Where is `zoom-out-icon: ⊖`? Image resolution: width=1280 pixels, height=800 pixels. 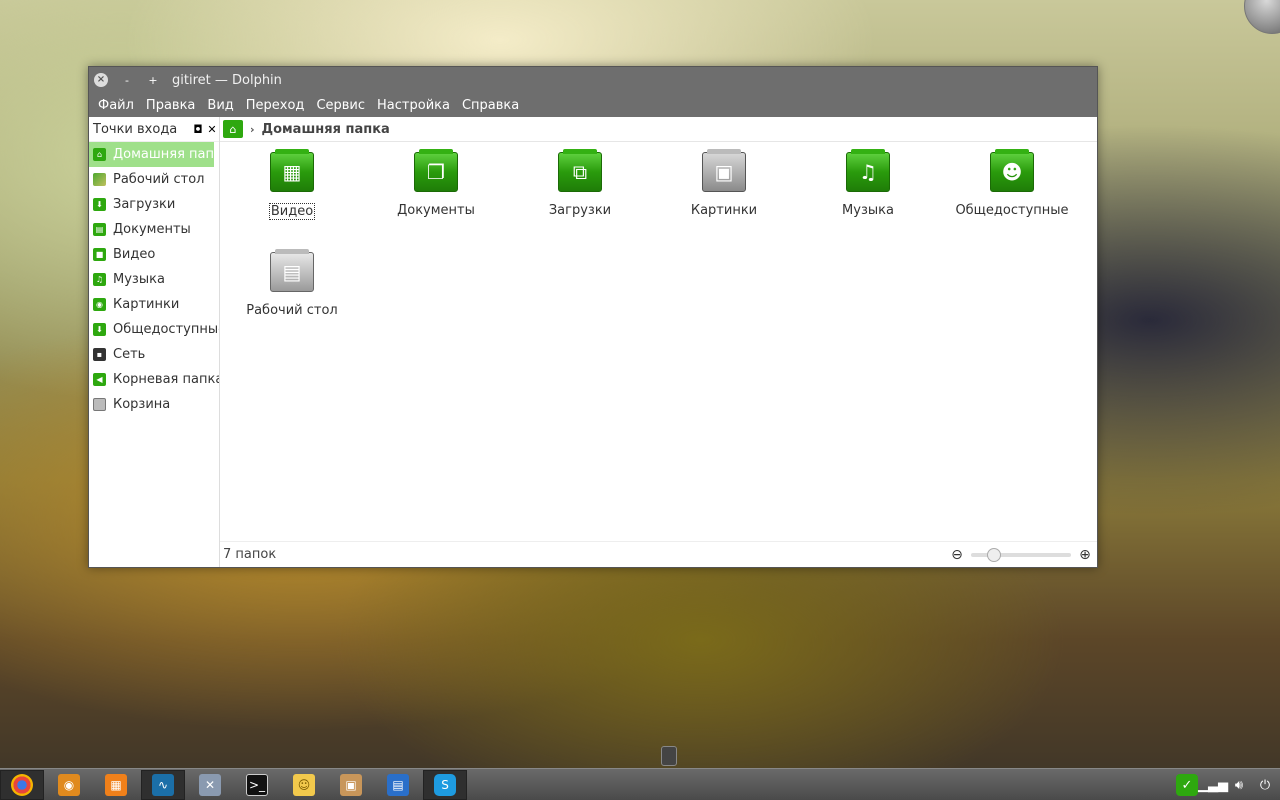
zoom-out-icon: ⊖ is located at coordinates (957, 555).